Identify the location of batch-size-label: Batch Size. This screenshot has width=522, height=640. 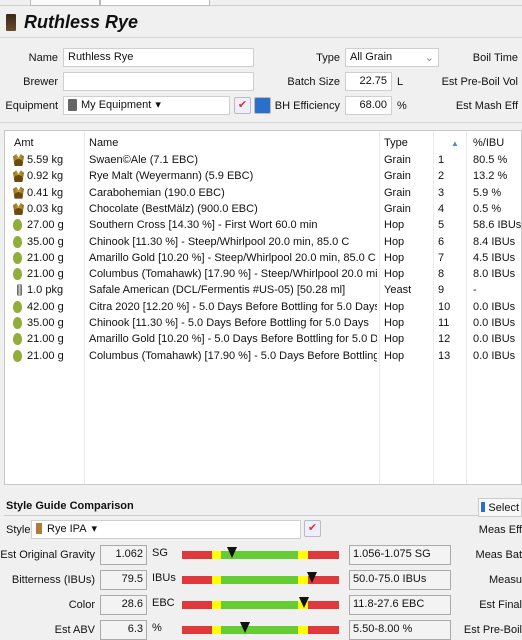
(313, 82).